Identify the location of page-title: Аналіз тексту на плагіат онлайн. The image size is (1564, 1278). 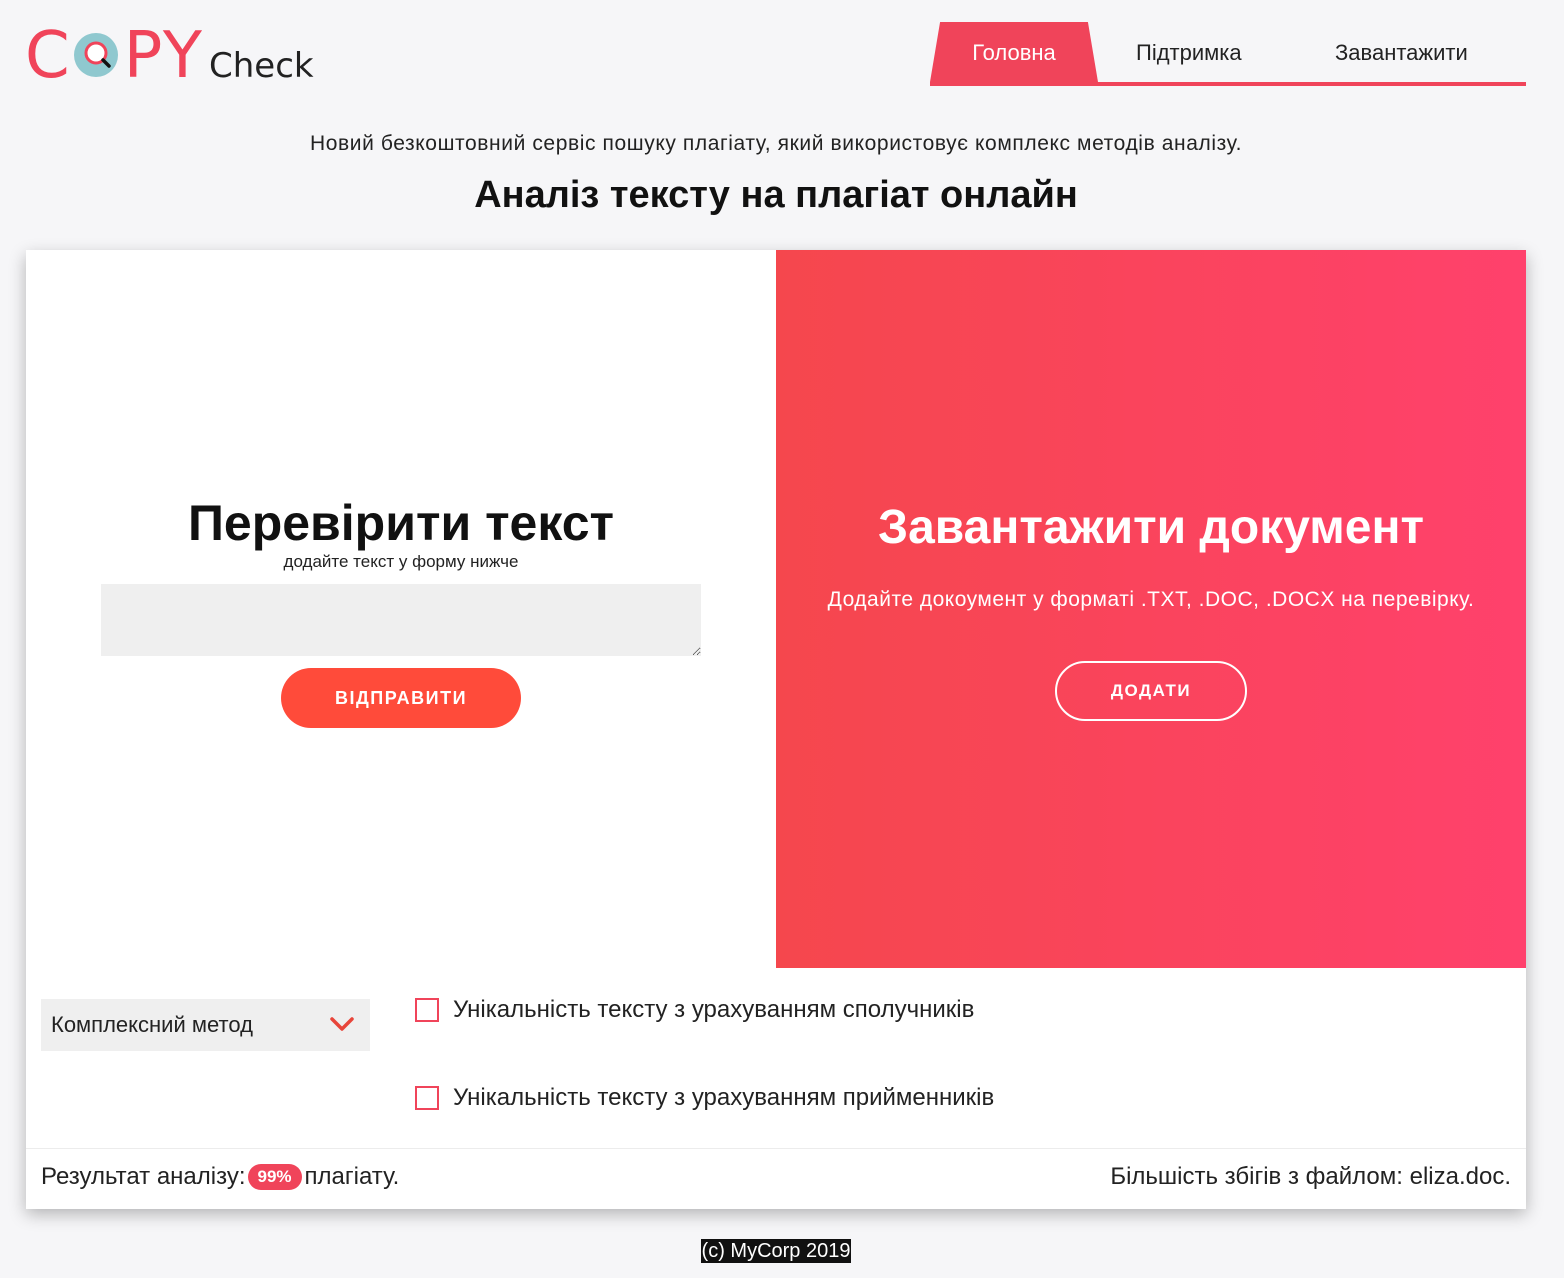
(776, 195).